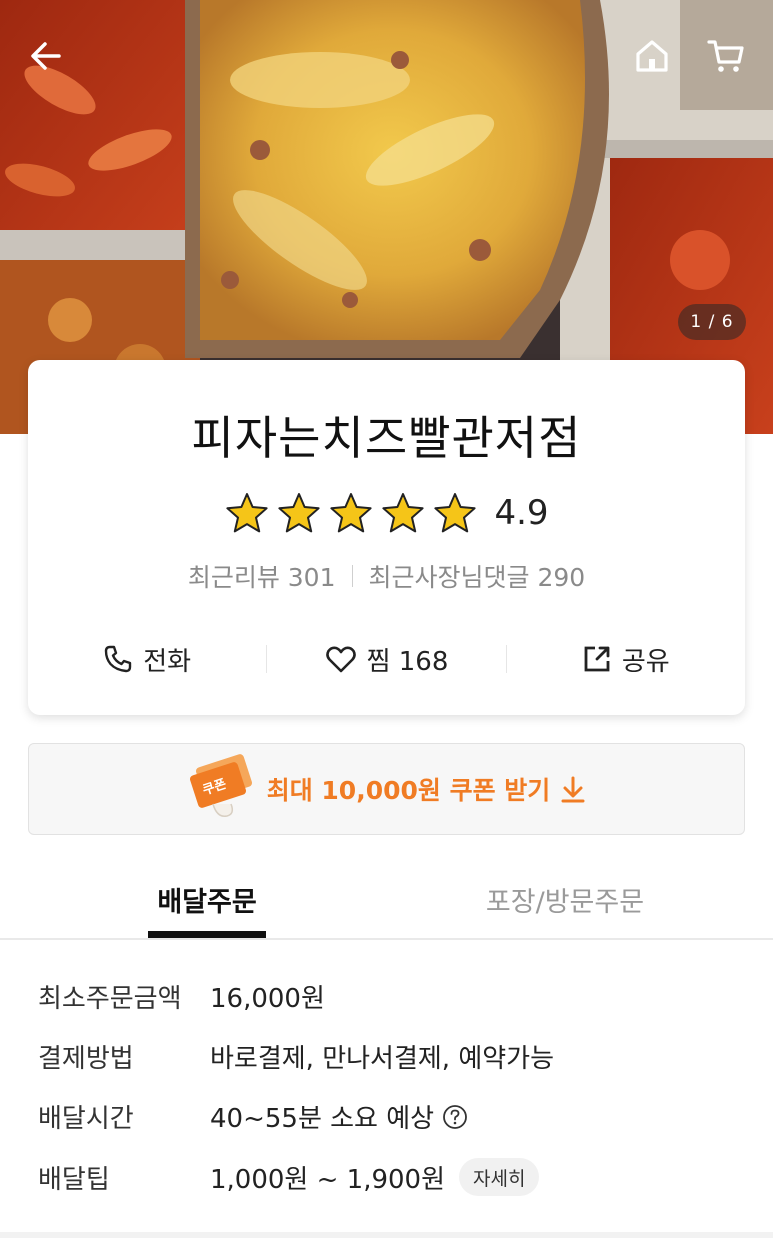 This screenshot has width=773, height=1238. What do you see at coordinates (573, 789) in the screenshot?
I see `download-arrow-icon` at bounding box center [573, 789].